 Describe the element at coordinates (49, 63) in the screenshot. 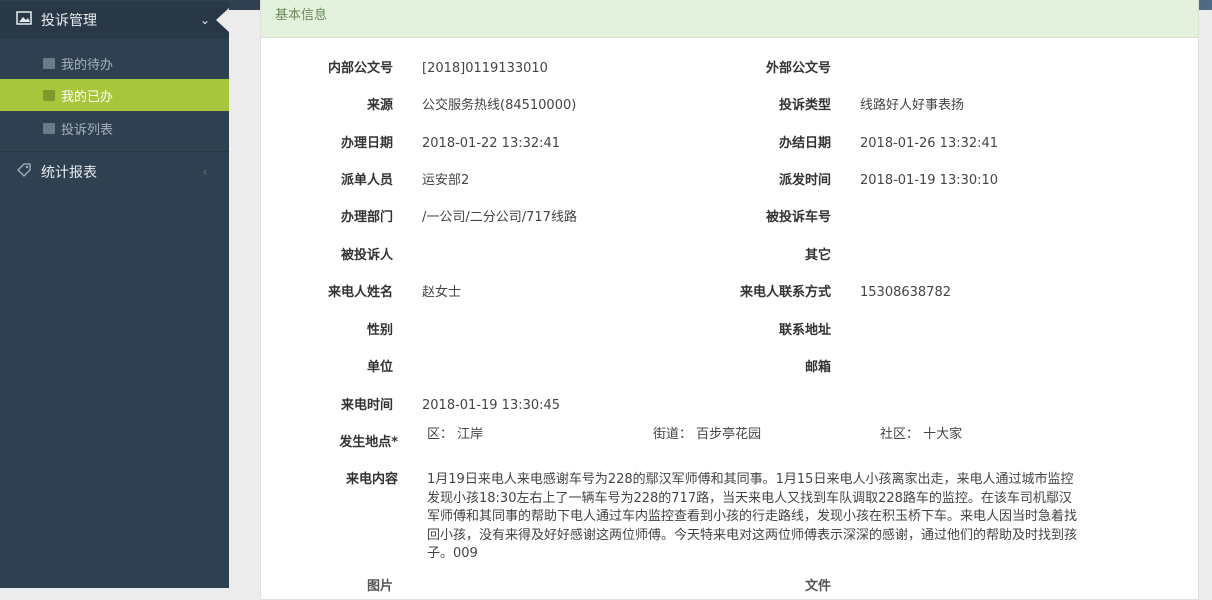

I see `mail-icon` at that location.